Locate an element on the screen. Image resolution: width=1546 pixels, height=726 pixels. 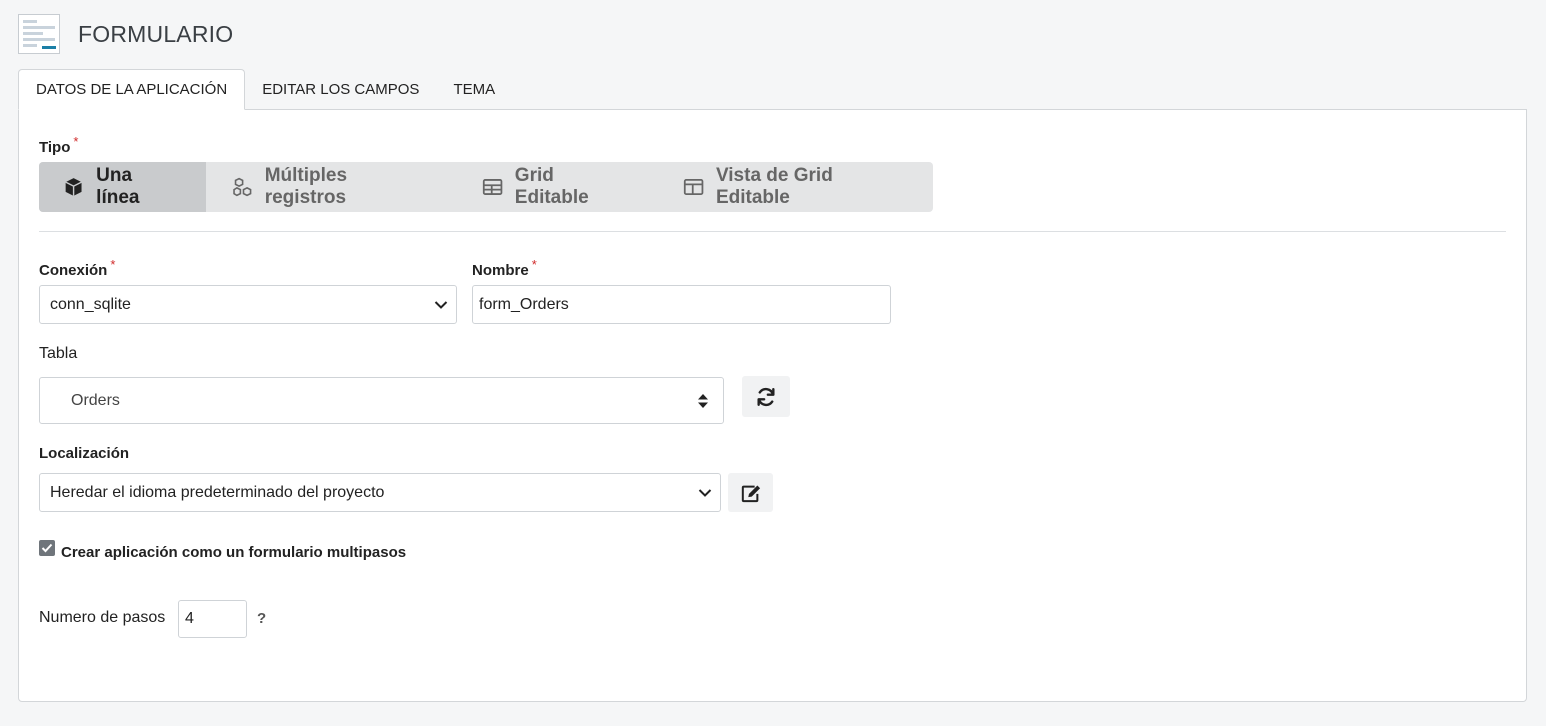
tipo-option-grid-editable: Grid Editable is located at coordinates (556, 187).